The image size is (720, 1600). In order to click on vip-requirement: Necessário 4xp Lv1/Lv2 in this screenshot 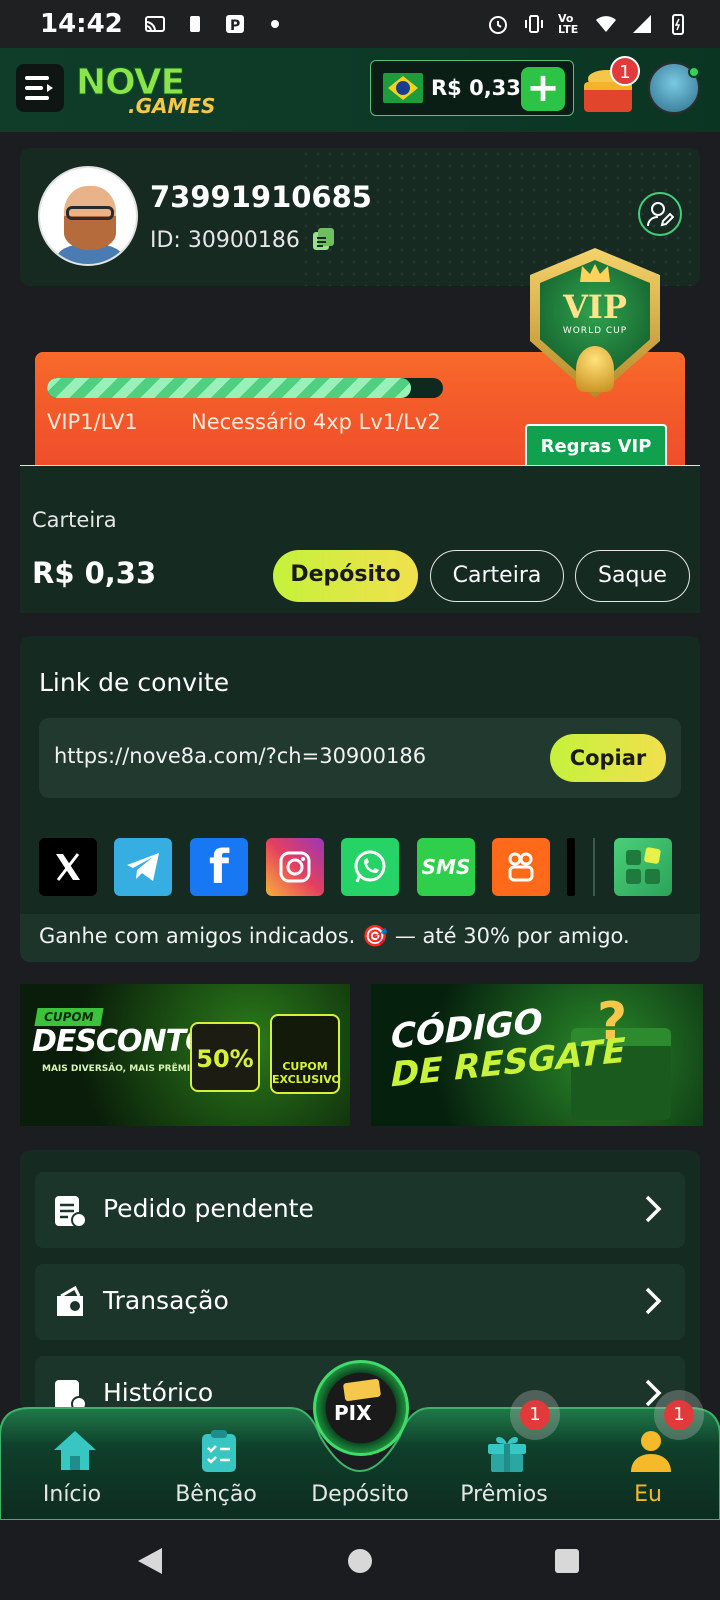, I will do `click(316, 422)`.